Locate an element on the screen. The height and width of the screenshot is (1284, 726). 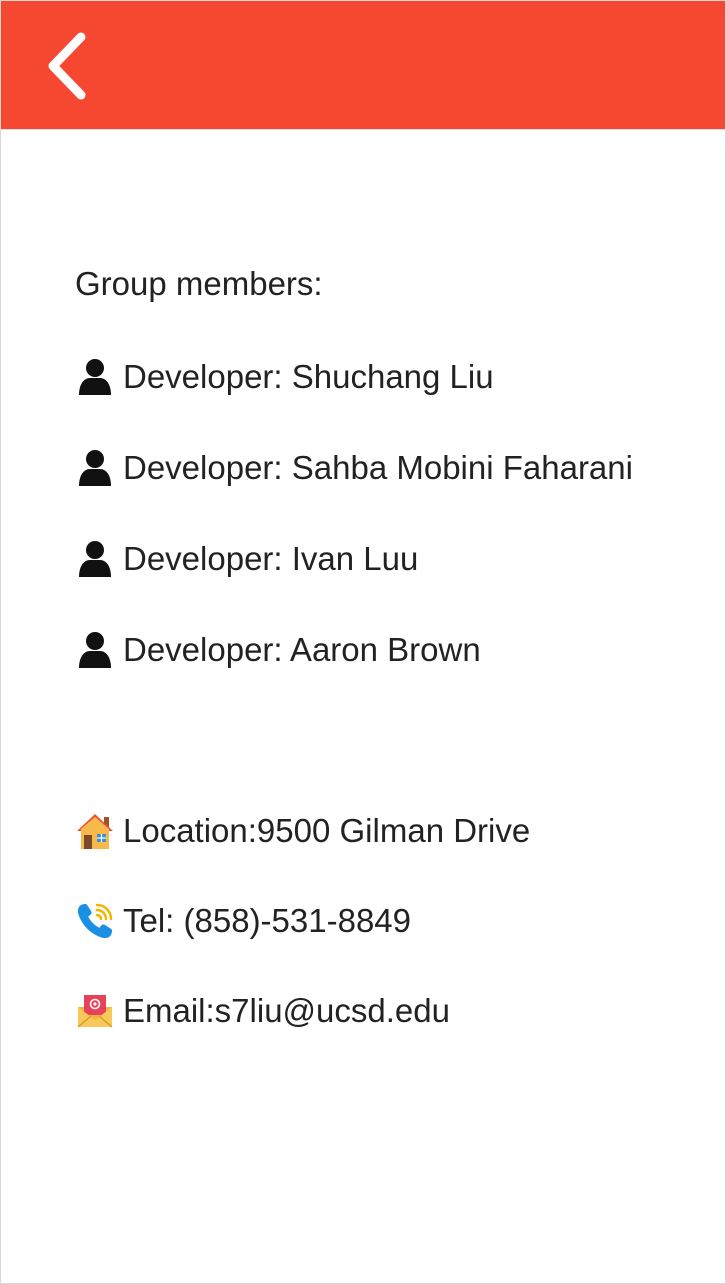
top-app-bar is located at coordinates (363, 65).